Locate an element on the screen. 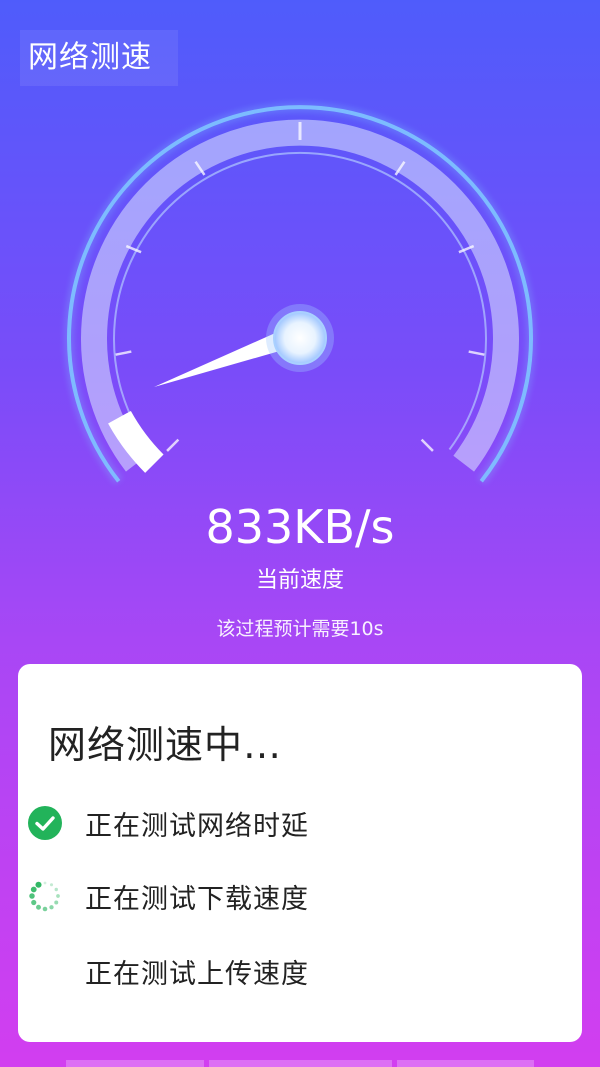 This screenshot has width=600, height=1067. step-latency: 正在测试网络时延 is located at coordinates (282, 822).